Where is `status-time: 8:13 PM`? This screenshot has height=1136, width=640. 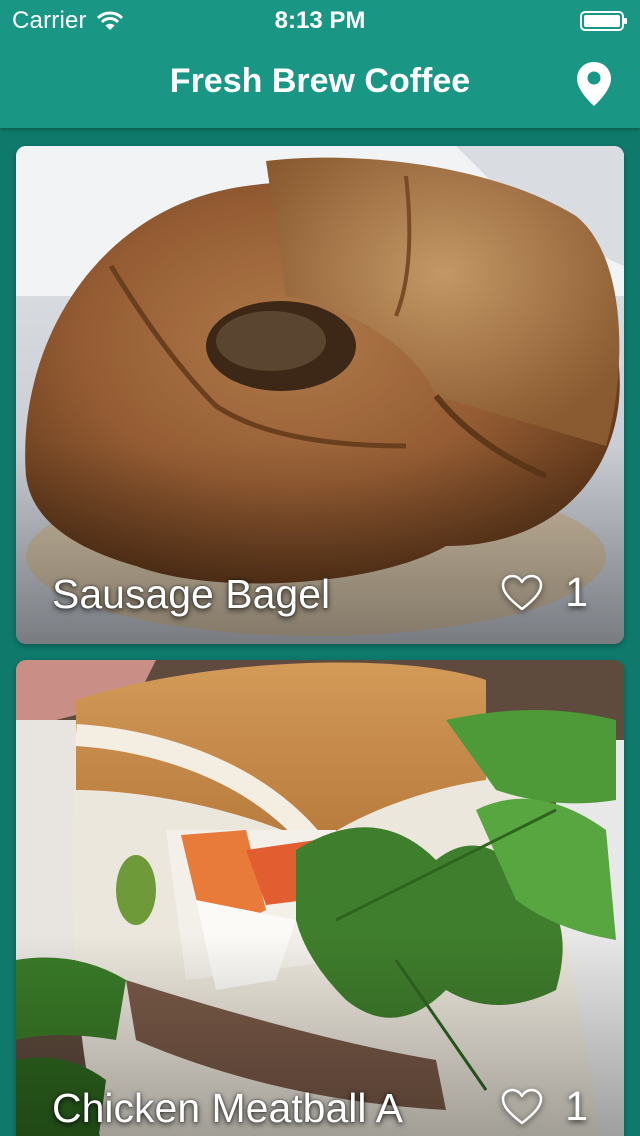 status-time: 8:13 PM is located at coordinates (320, 20).